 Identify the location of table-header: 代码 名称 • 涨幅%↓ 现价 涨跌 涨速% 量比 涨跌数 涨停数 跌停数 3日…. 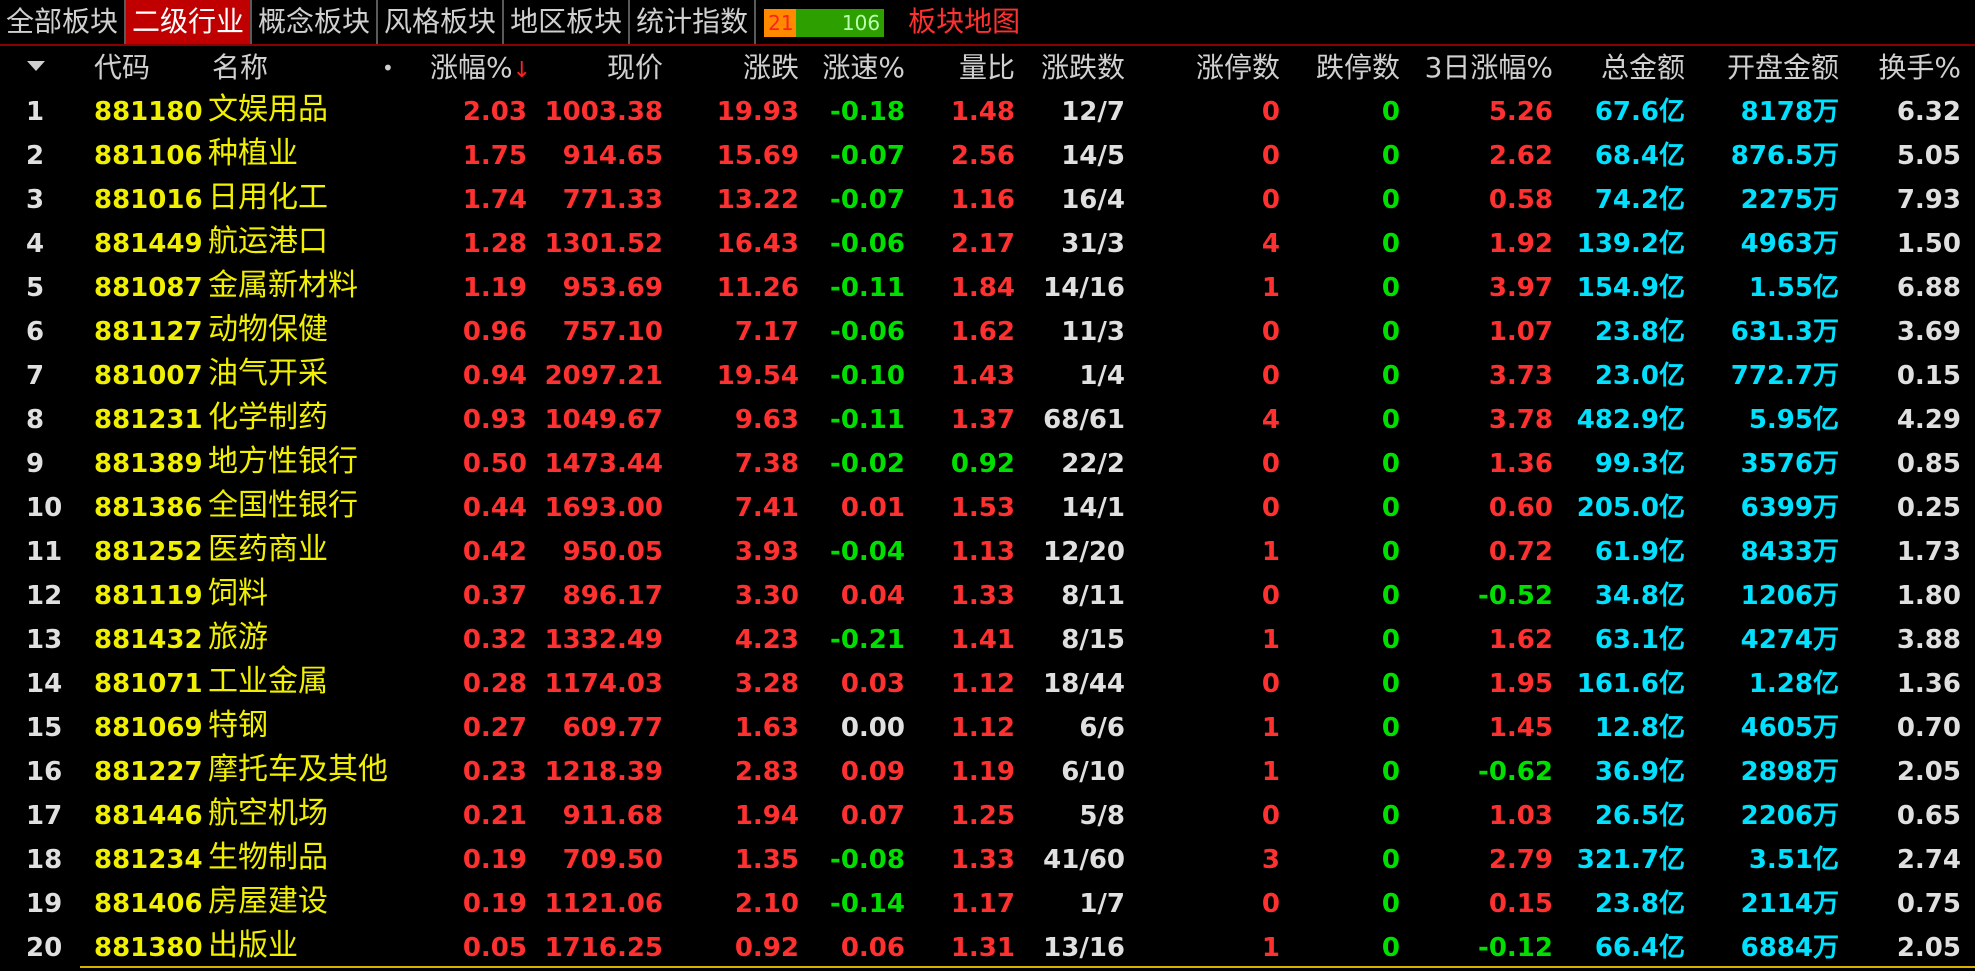
(987, 68).